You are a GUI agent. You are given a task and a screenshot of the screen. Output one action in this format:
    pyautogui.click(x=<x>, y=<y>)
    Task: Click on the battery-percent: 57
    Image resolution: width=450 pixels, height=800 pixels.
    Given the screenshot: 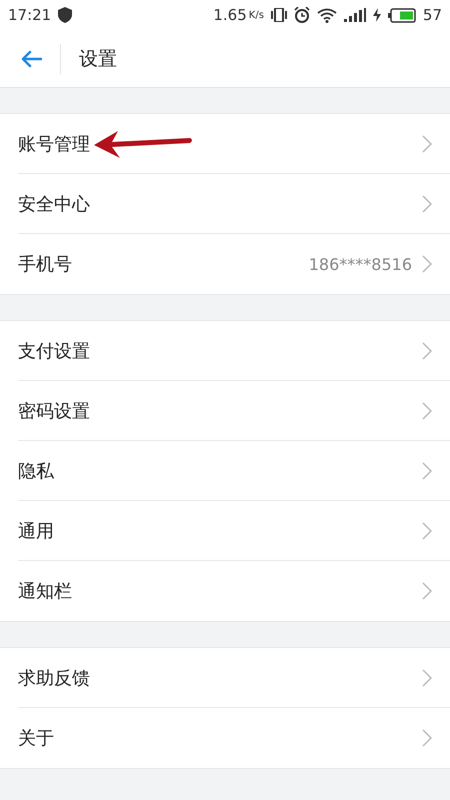 What is the action you would take?
    pyautogui.click(x=432, y=15)
    